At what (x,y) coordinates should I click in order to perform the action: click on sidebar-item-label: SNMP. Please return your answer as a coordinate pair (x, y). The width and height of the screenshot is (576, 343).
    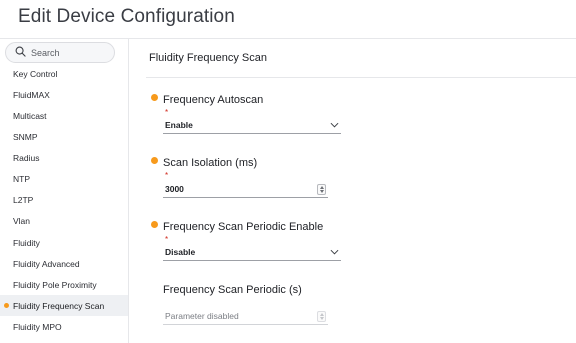
    Looking at the image, I should click on (25, 136).